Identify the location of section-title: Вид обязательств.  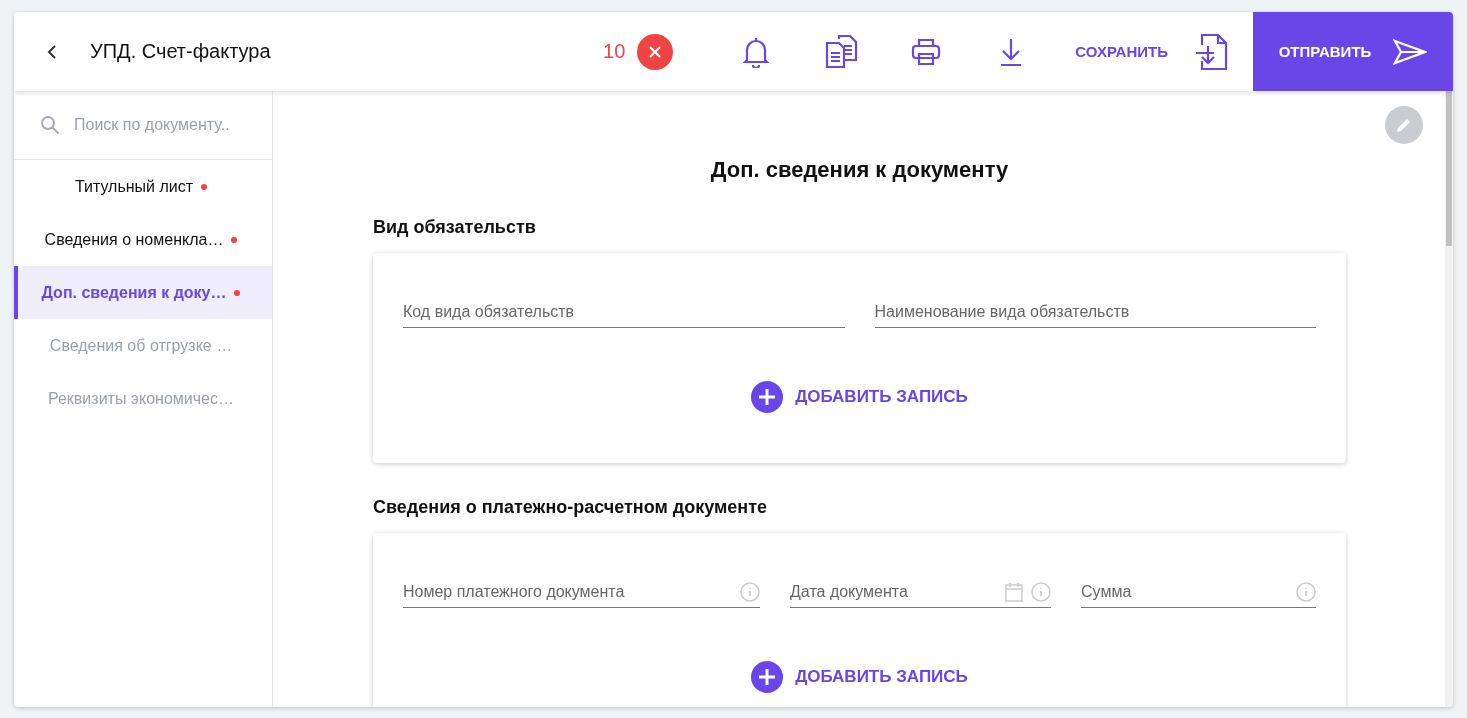
(455, 227).